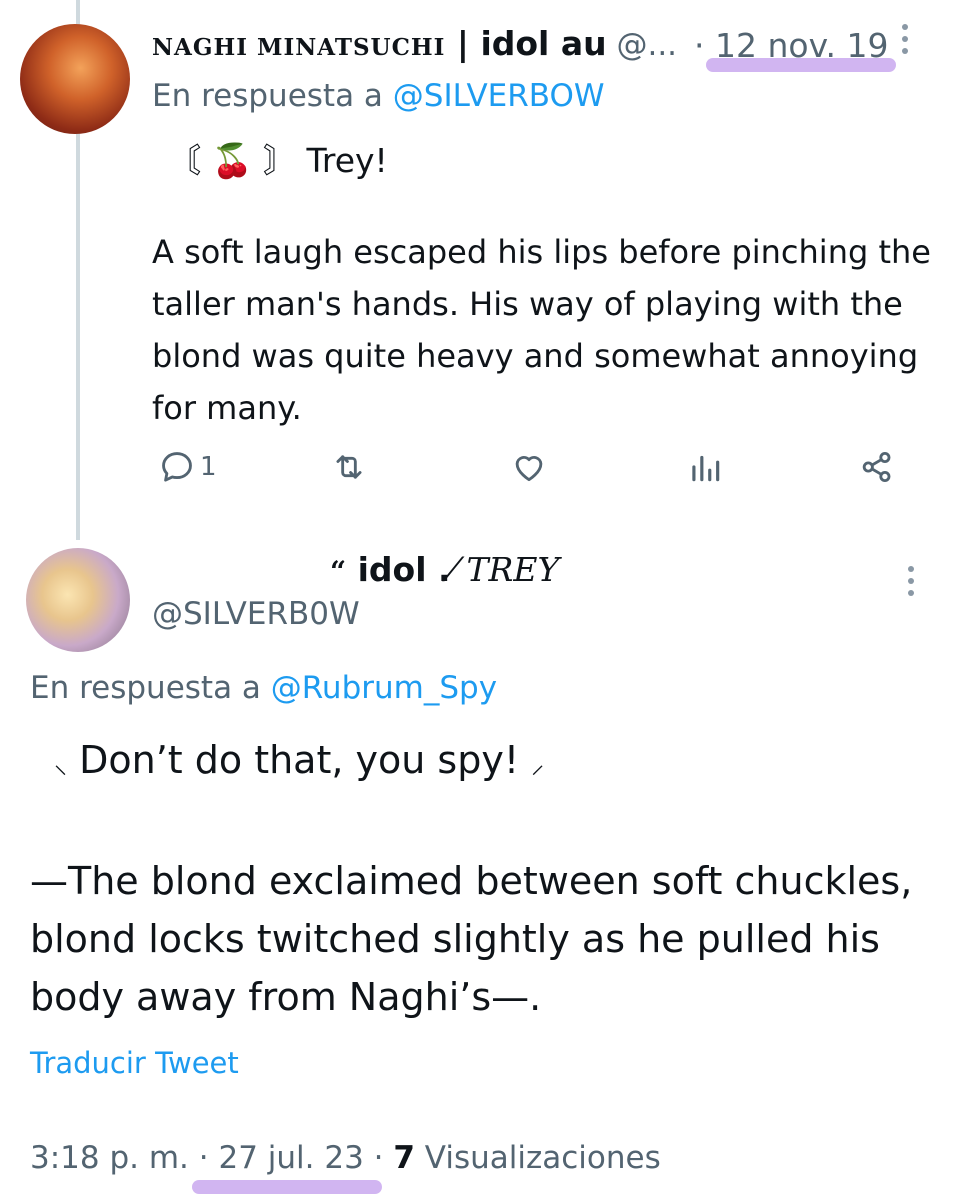  I want to click on translate-link: Traducir Tweet, so click(134, 1063).